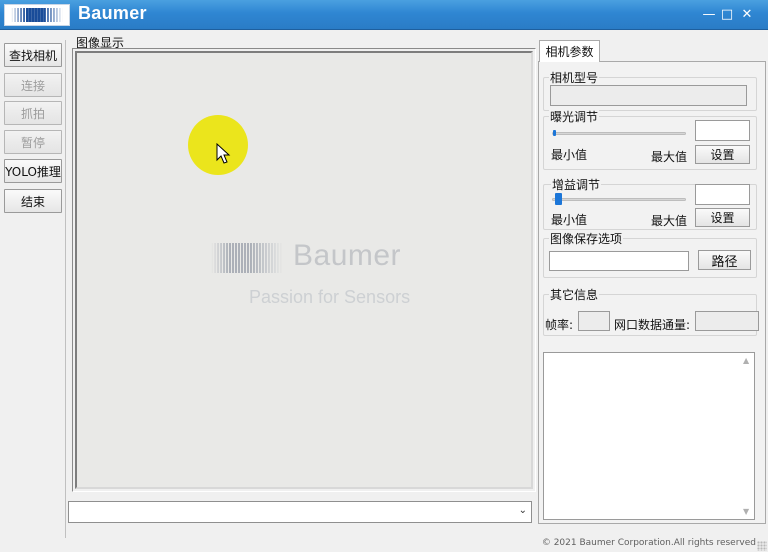  What do you see at coordinates (722, 130) in the screenshot?
I see `exposure-value-input` at bounding box center [722, 130].